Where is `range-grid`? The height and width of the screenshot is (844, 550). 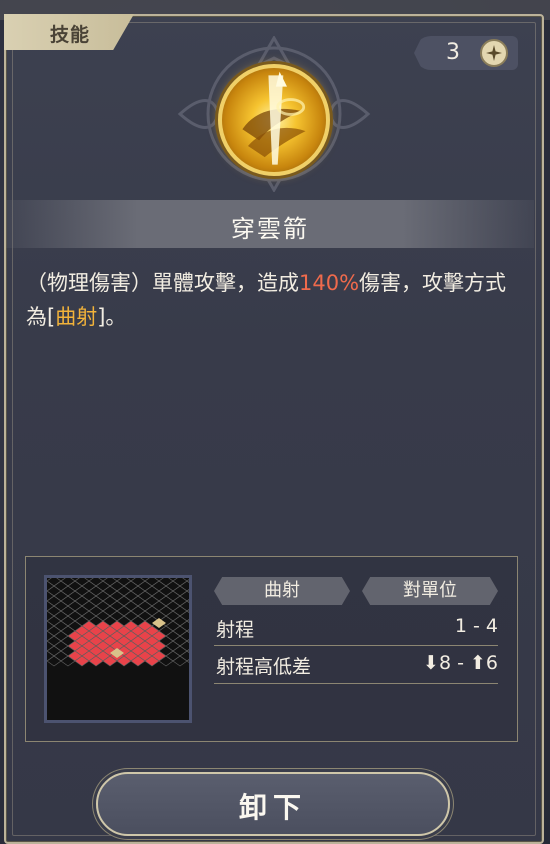 range-grid is located at coordinates (118, 649).